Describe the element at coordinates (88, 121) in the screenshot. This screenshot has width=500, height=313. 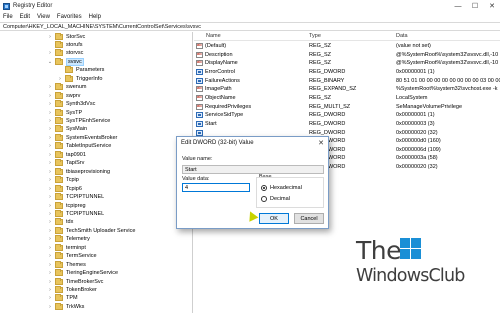
I see `tree-item-label: SysTPEnhService` at that location.